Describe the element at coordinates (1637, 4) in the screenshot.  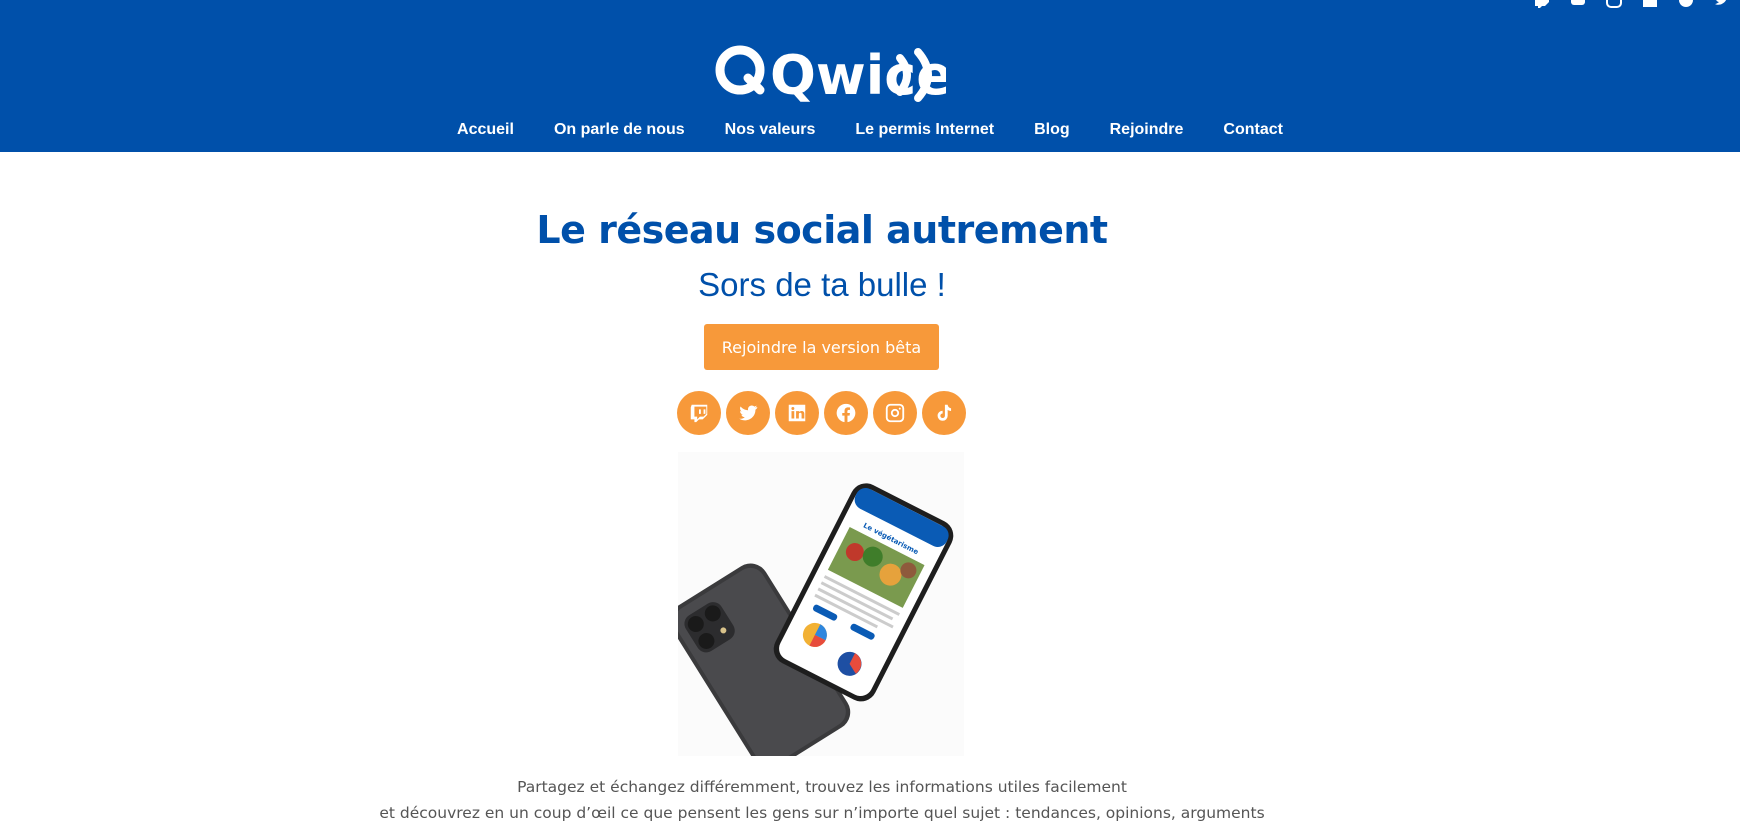
I see `top-social-bar` at that location.